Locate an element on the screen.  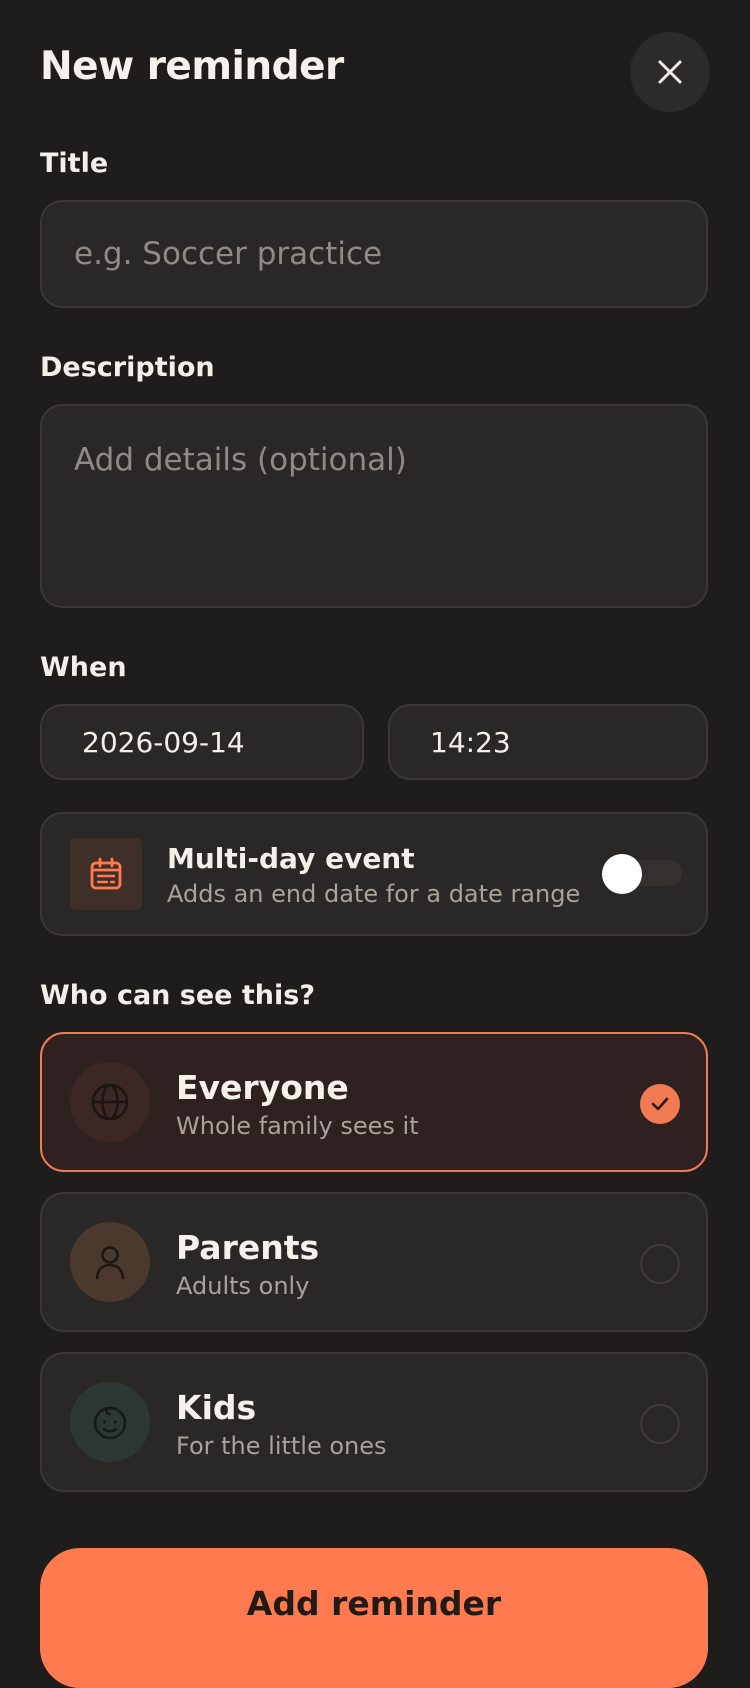
description-label: Description is located at coordinates (127, 367).